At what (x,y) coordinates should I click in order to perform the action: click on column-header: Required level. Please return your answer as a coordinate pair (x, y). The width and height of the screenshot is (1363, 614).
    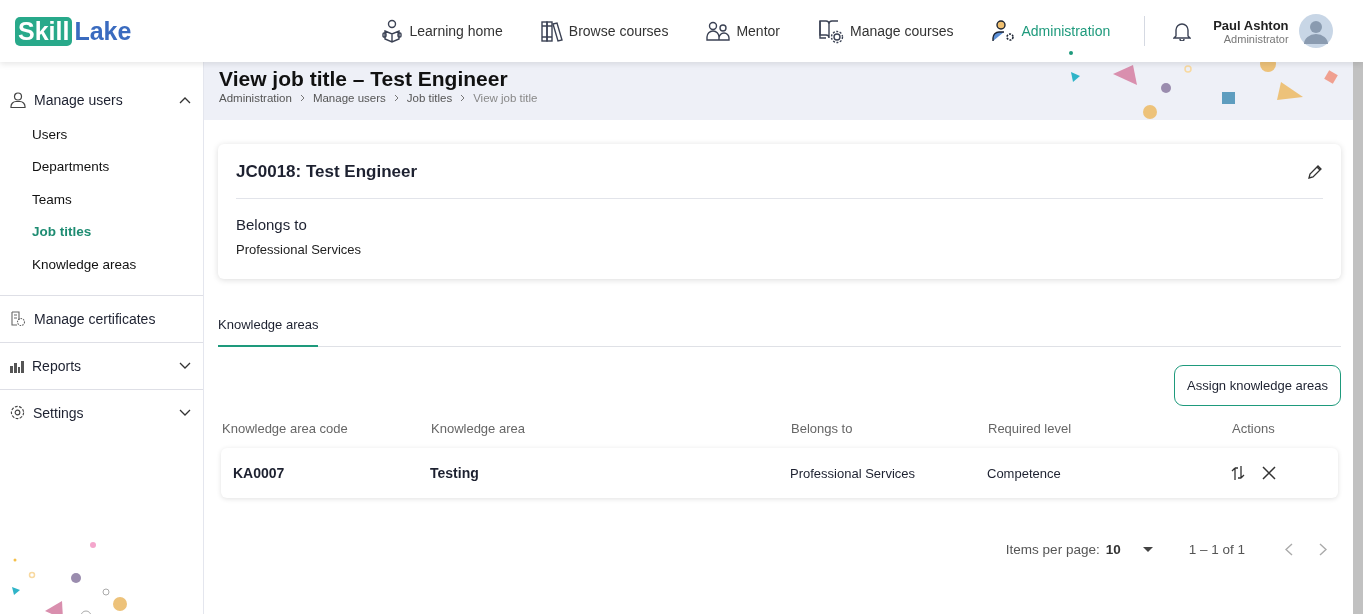
    Looking at the image, I should click on (1030, 428).